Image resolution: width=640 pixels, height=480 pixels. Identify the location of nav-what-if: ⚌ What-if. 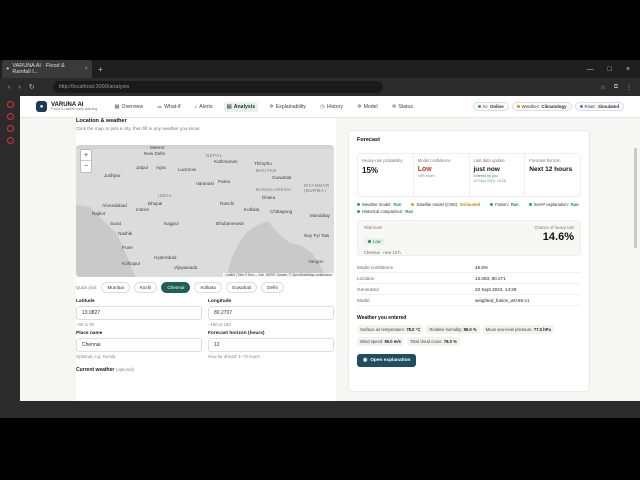
(168, 107).